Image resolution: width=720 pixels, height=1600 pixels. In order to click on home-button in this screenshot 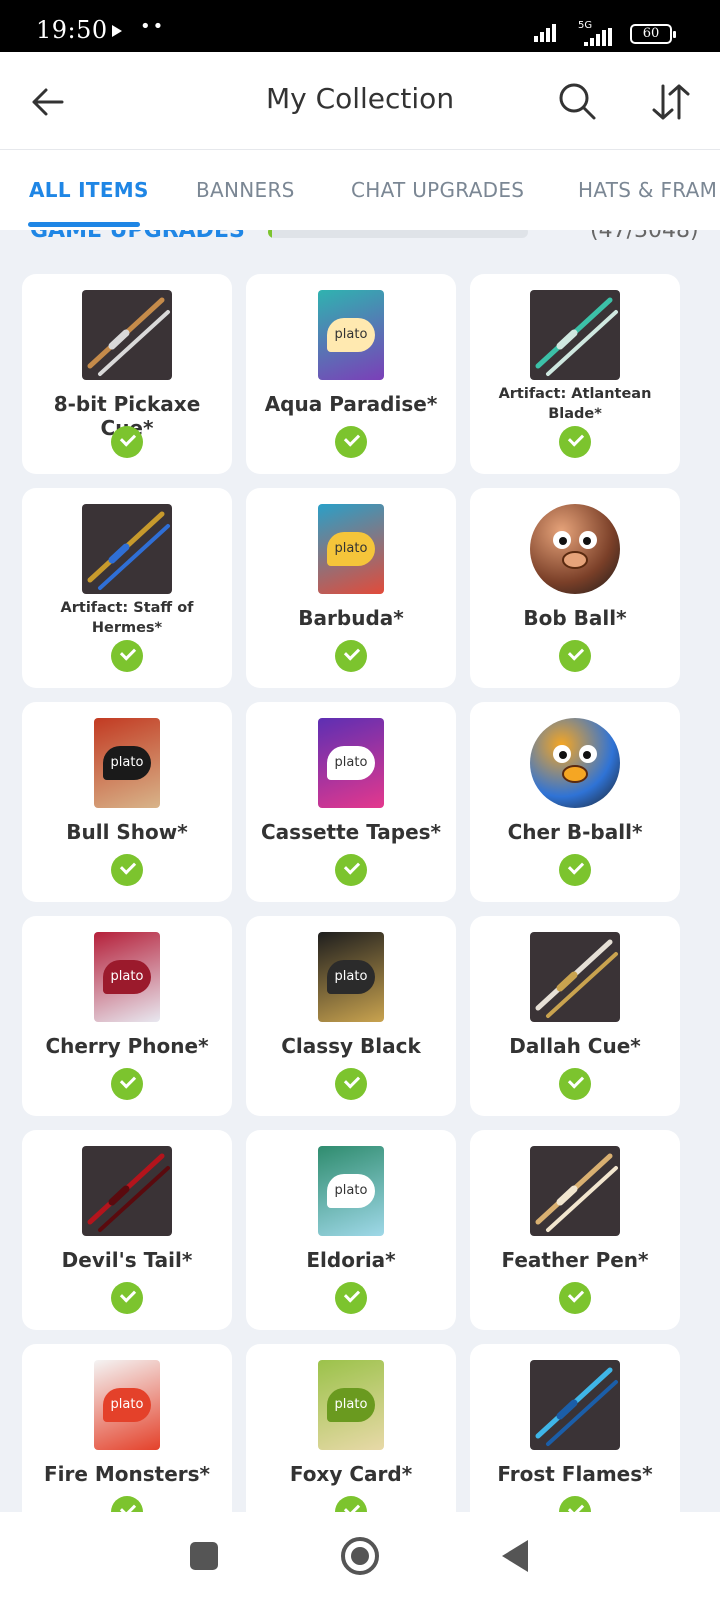, I will do `click(360, 1556)`.